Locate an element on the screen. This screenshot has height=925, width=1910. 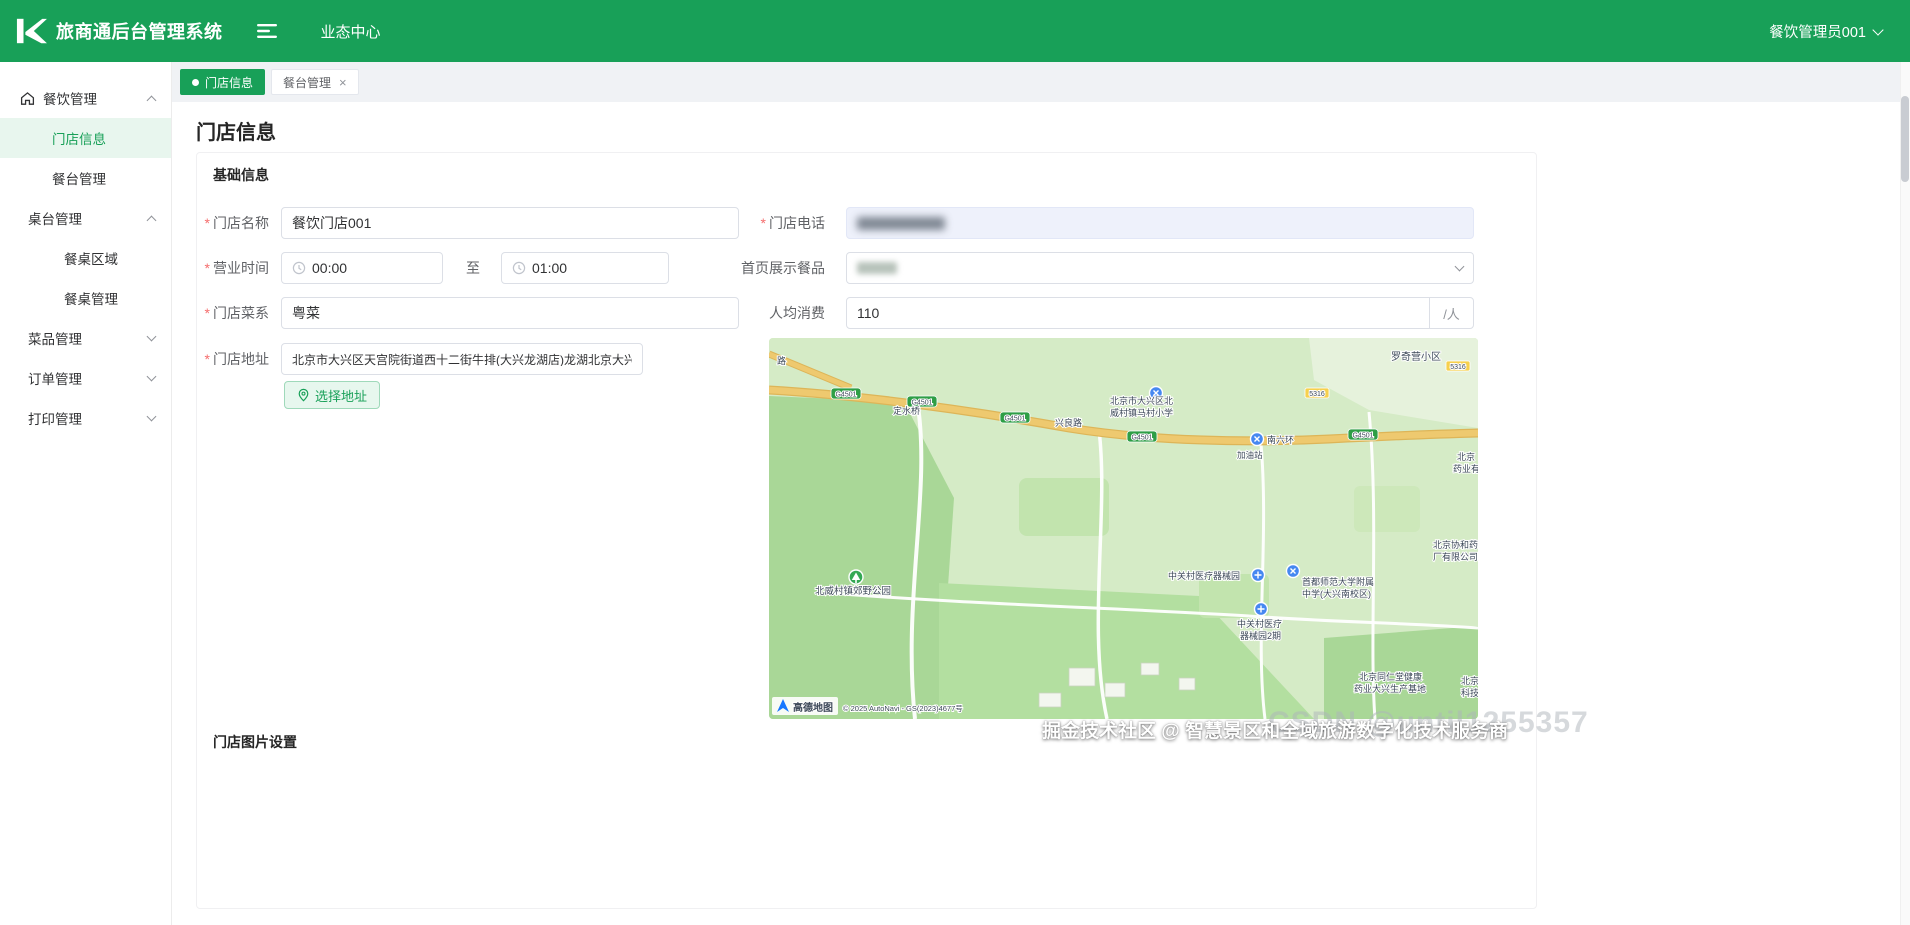
map-label: 首都师范大学附属 is located at coordinates (1338, 581).